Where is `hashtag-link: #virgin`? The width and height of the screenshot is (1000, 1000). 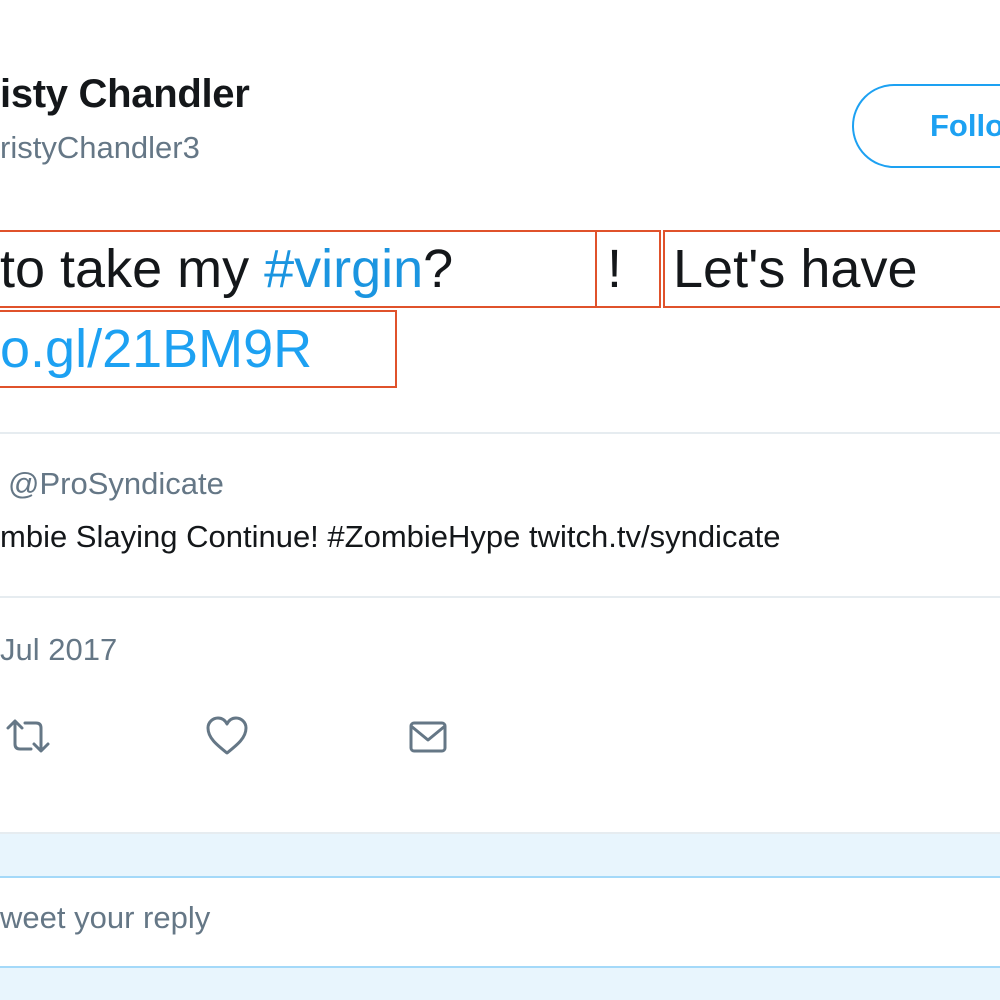 hashtag-link: #virgin is located at coordinates (343, 269).